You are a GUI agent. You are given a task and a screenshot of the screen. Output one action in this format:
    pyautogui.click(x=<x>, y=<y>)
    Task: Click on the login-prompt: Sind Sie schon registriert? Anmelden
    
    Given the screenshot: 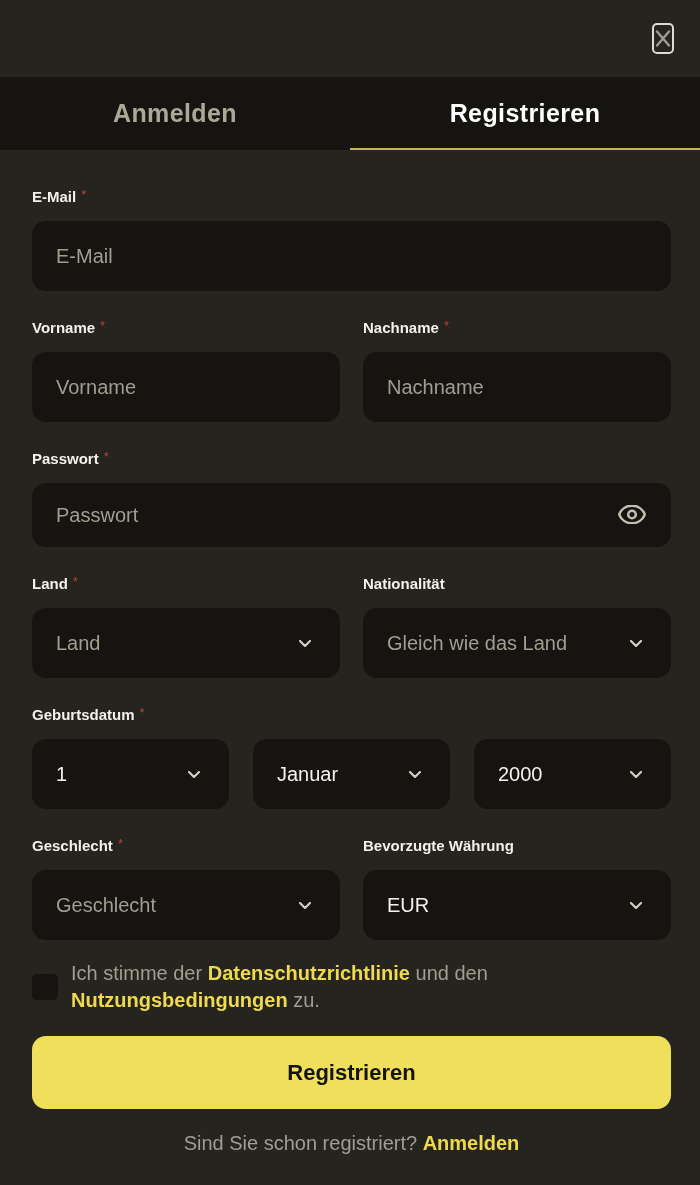 What is the action you would take?
    pyautogui.click(x=351, y=1143)
    